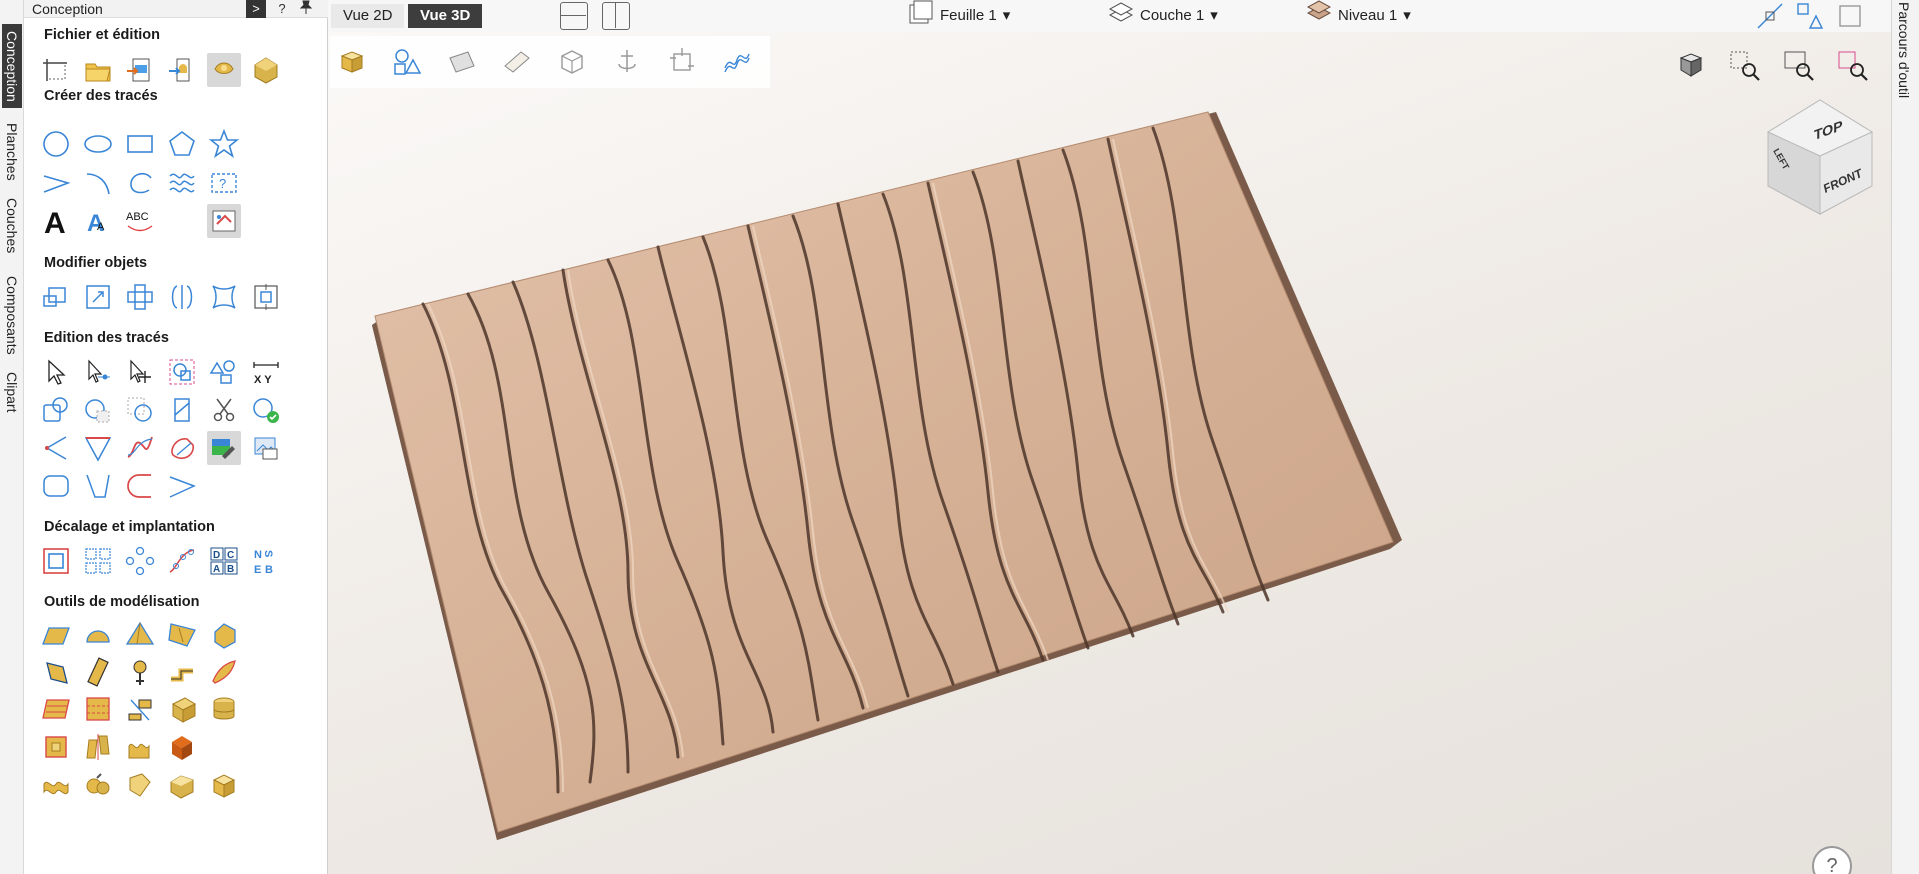  I want to click on mirror-object-icon, so click(182, 297).